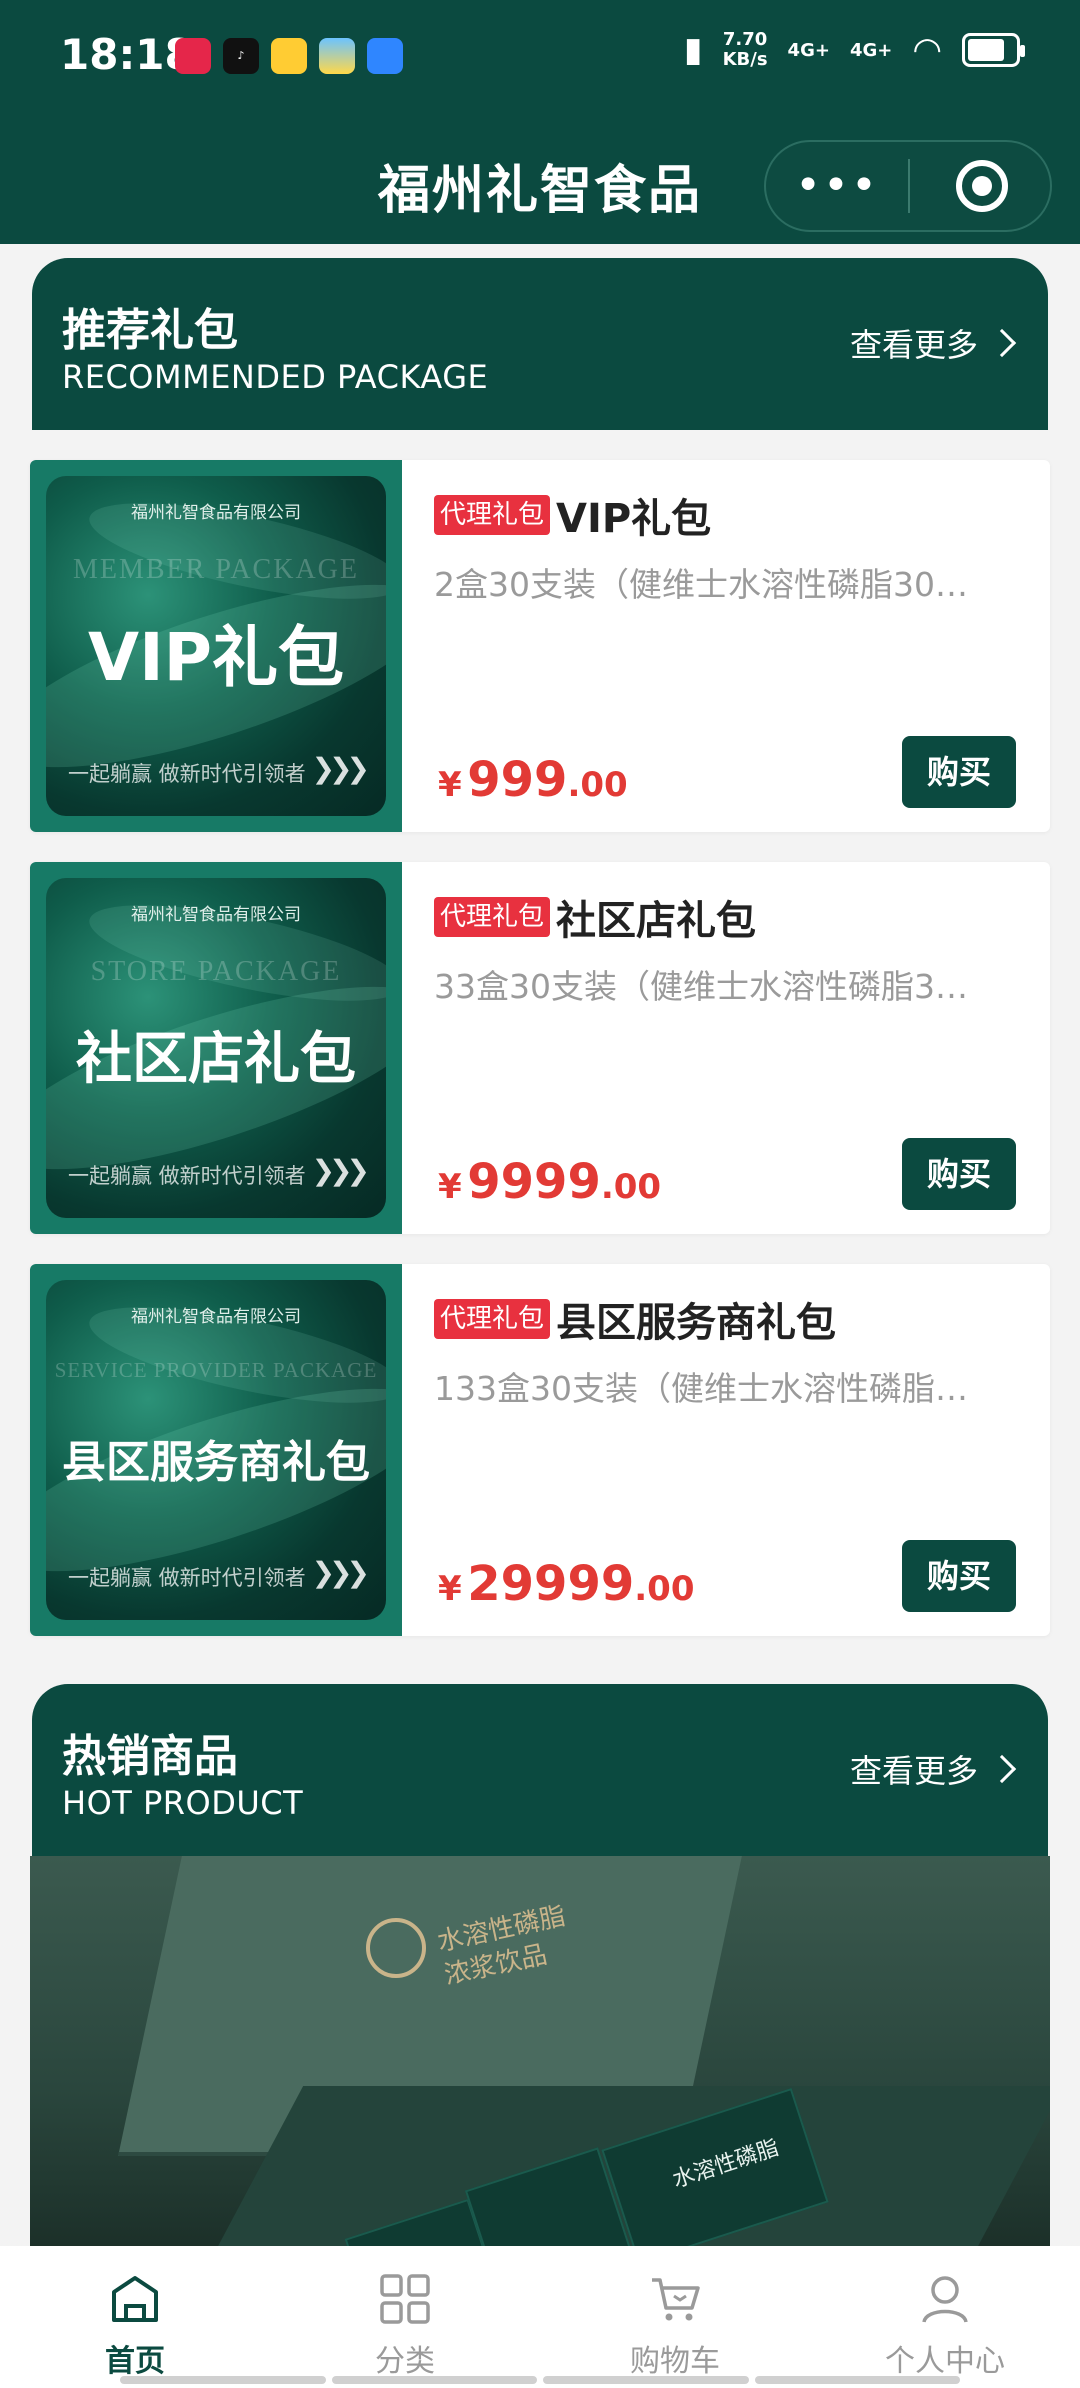 The image size is (1080, 2388). I want to click on status-bar: 18:18 ♪ ▮ 7.70 KB/s 4G+ 4G+ ◠, so click(540, 60).